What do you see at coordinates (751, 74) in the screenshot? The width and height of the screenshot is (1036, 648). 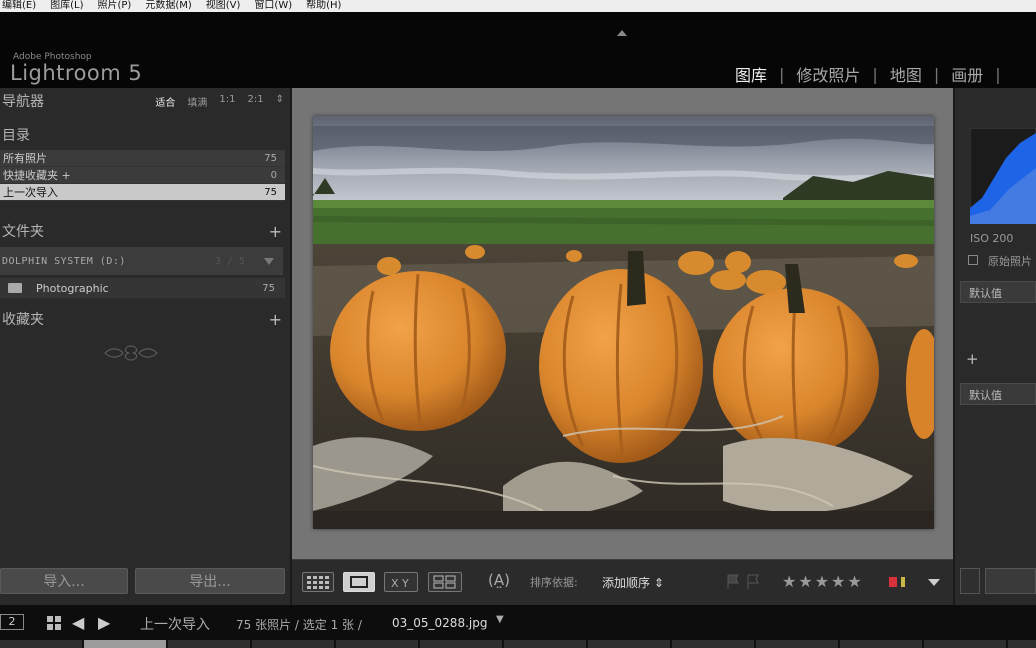 I see `module-library: 图库` at bounding box center [751, 74].